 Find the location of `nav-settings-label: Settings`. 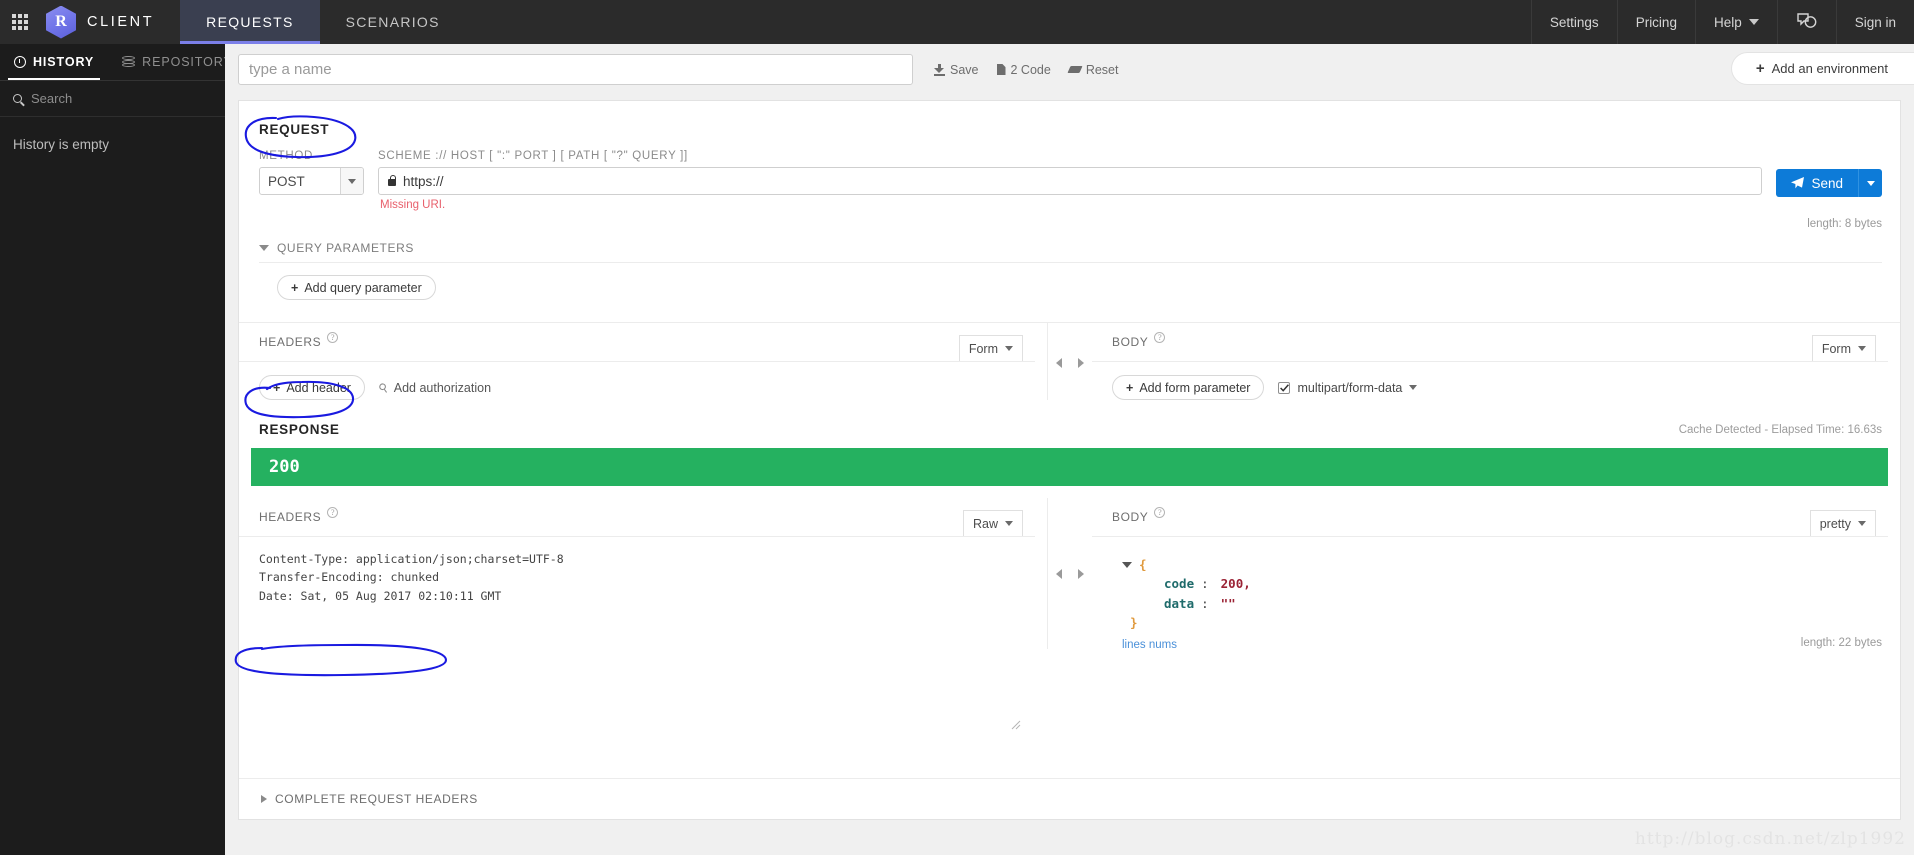

nav-settings-label: Settings is located at coordinates (1574, 22).